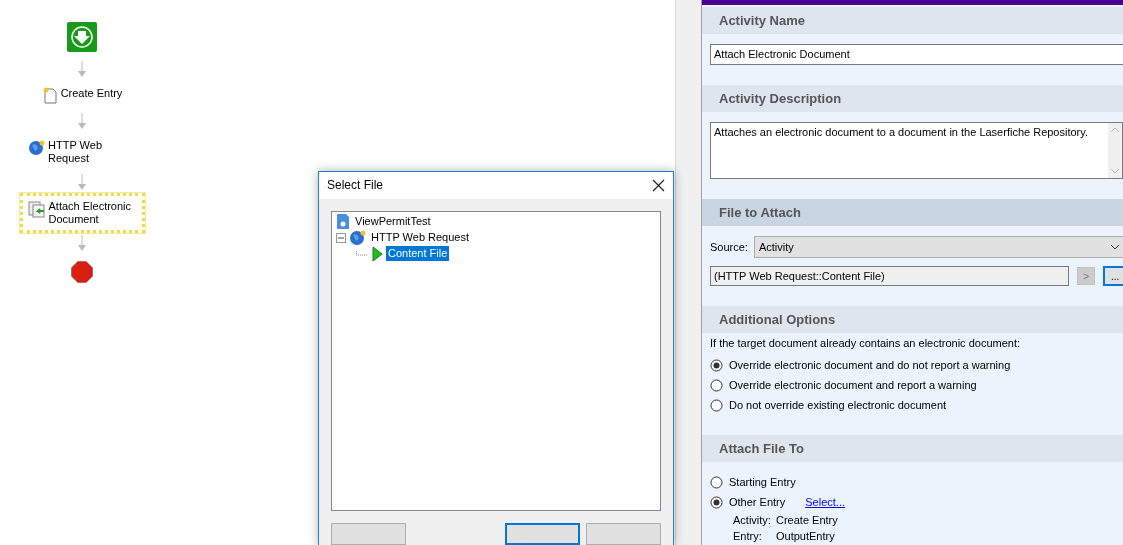 The image size is (1123, 545). Describe the element at coordinates (75, 152) in the screenshot. I see `activity-label: HTTP Web Request` at that location.